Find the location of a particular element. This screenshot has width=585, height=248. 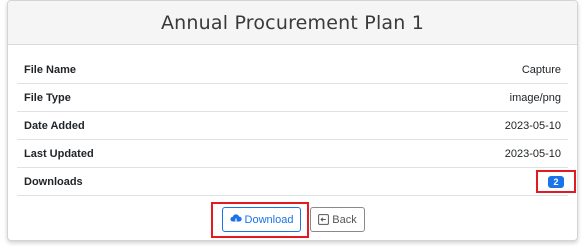

detail-label: Last Updated is located at coordinates (59, 153).